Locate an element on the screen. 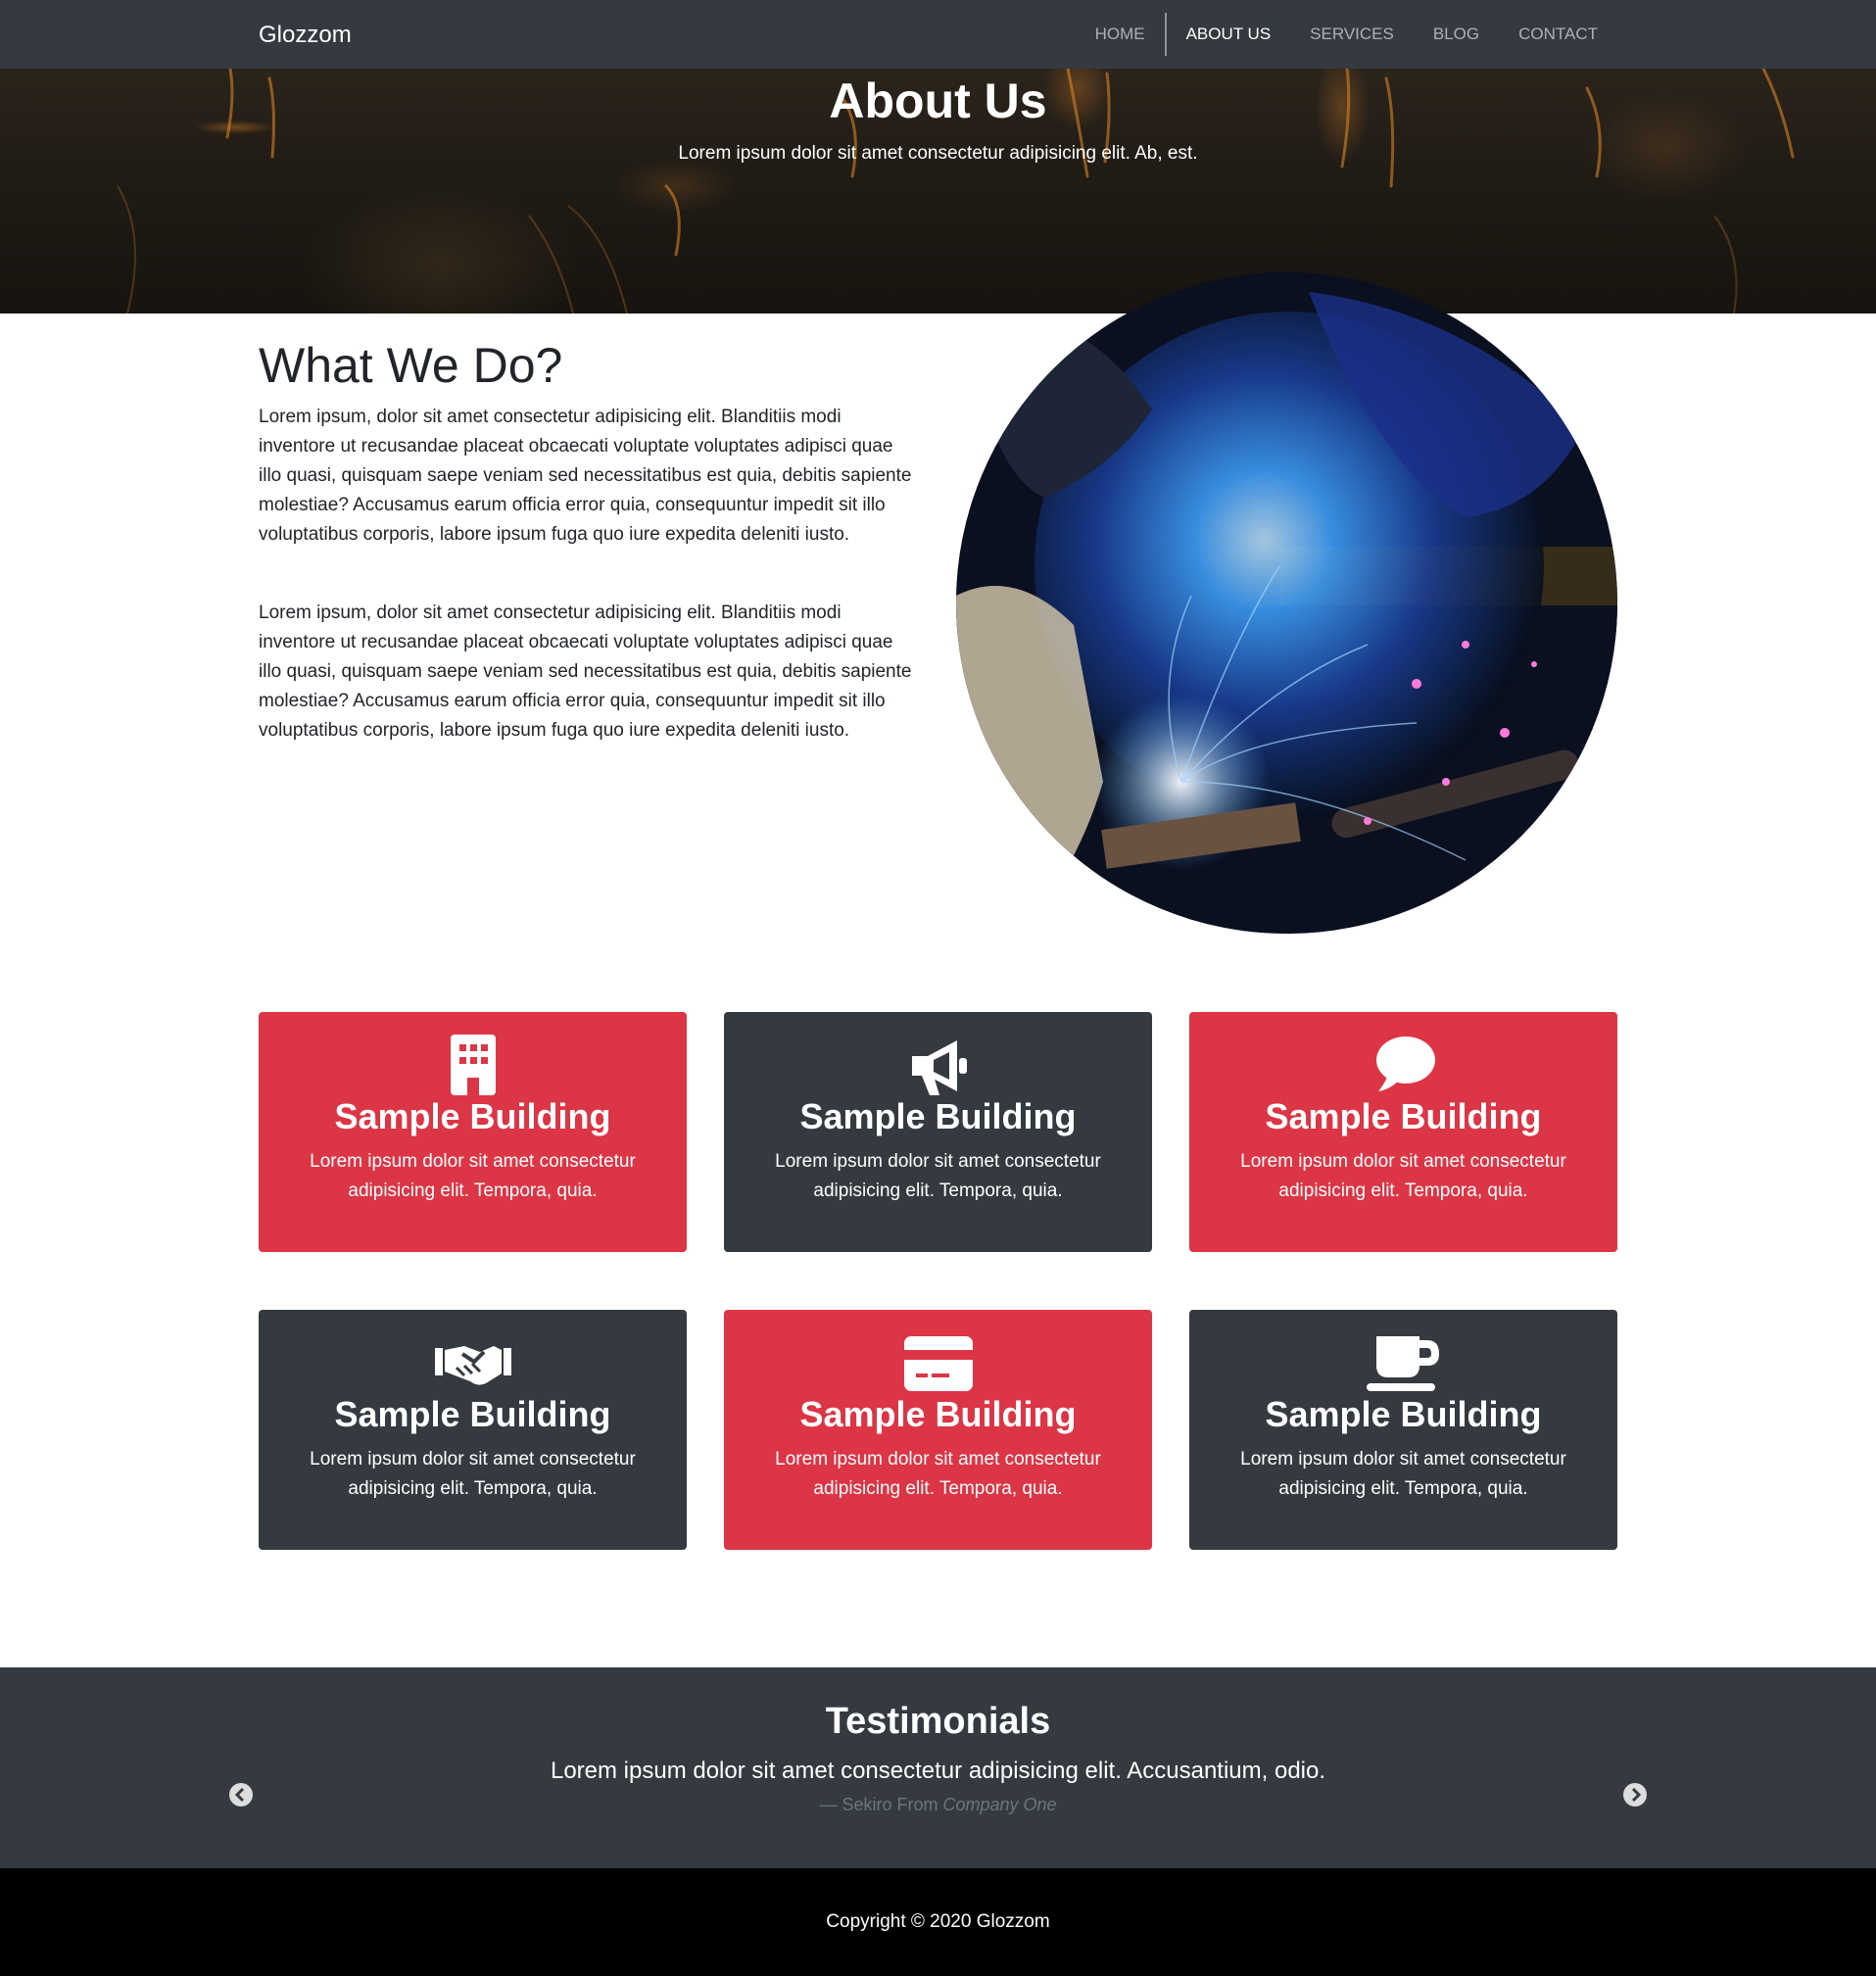  nav-link-services: SERVICES is located at coordinates (1352, 34).